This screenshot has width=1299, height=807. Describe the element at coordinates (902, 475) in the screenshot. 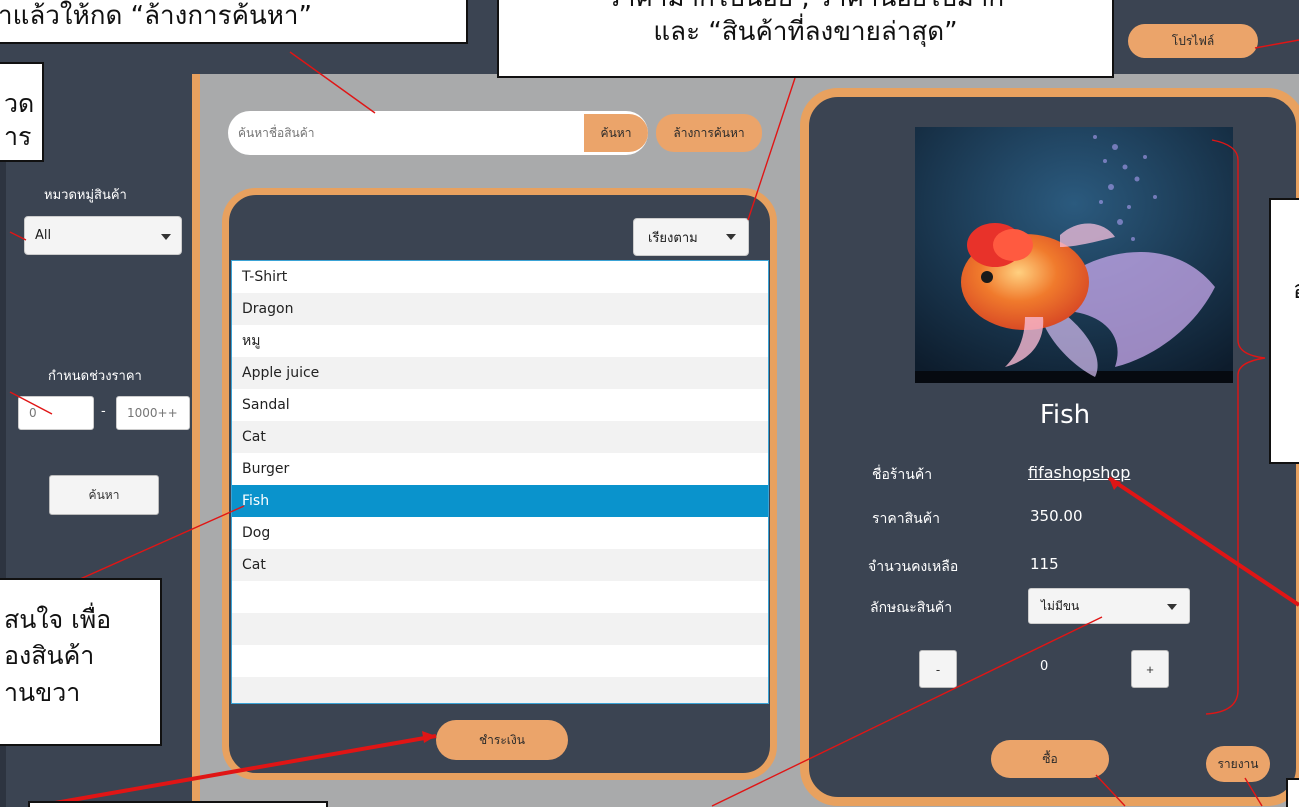

I see `shop-label: ชื่อร้านค้า` at that location.